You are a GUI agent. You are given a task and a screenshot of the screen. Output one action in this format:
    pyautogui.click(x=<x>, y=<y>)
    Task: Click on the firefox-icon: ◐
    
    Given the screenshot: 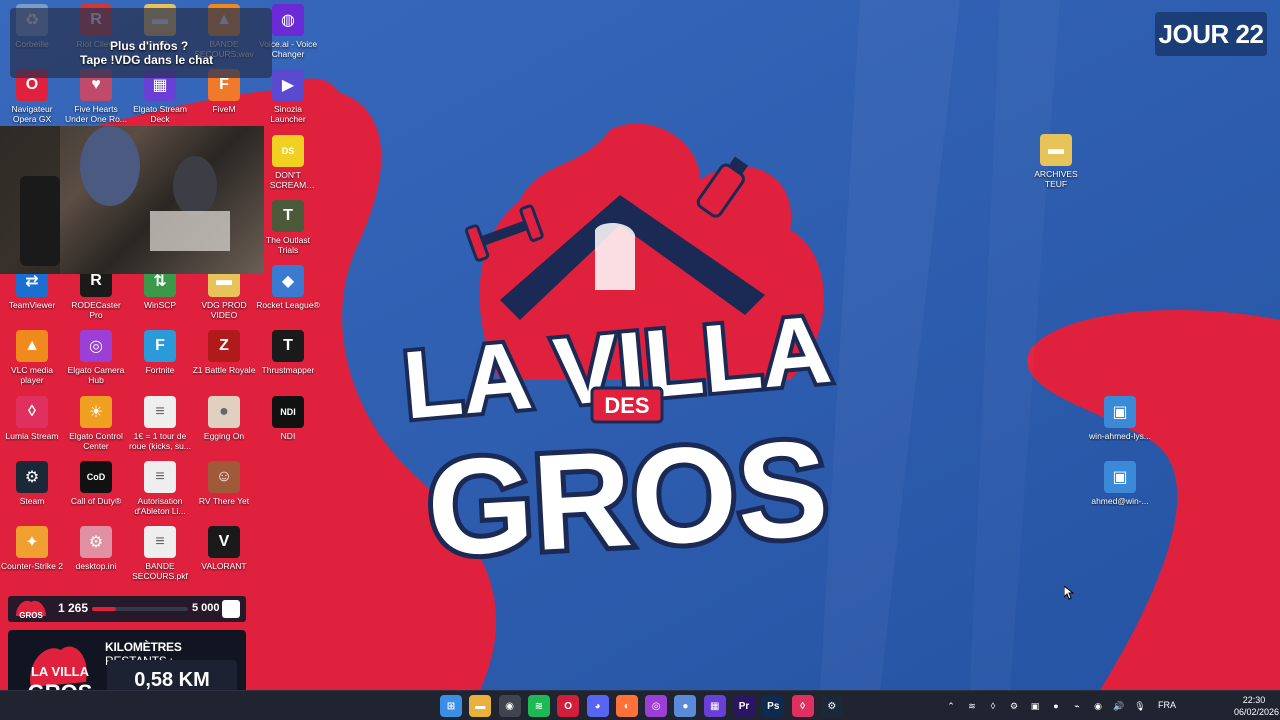 What is the action you would take?
    pyautogui.click(x=626, y=706)
    